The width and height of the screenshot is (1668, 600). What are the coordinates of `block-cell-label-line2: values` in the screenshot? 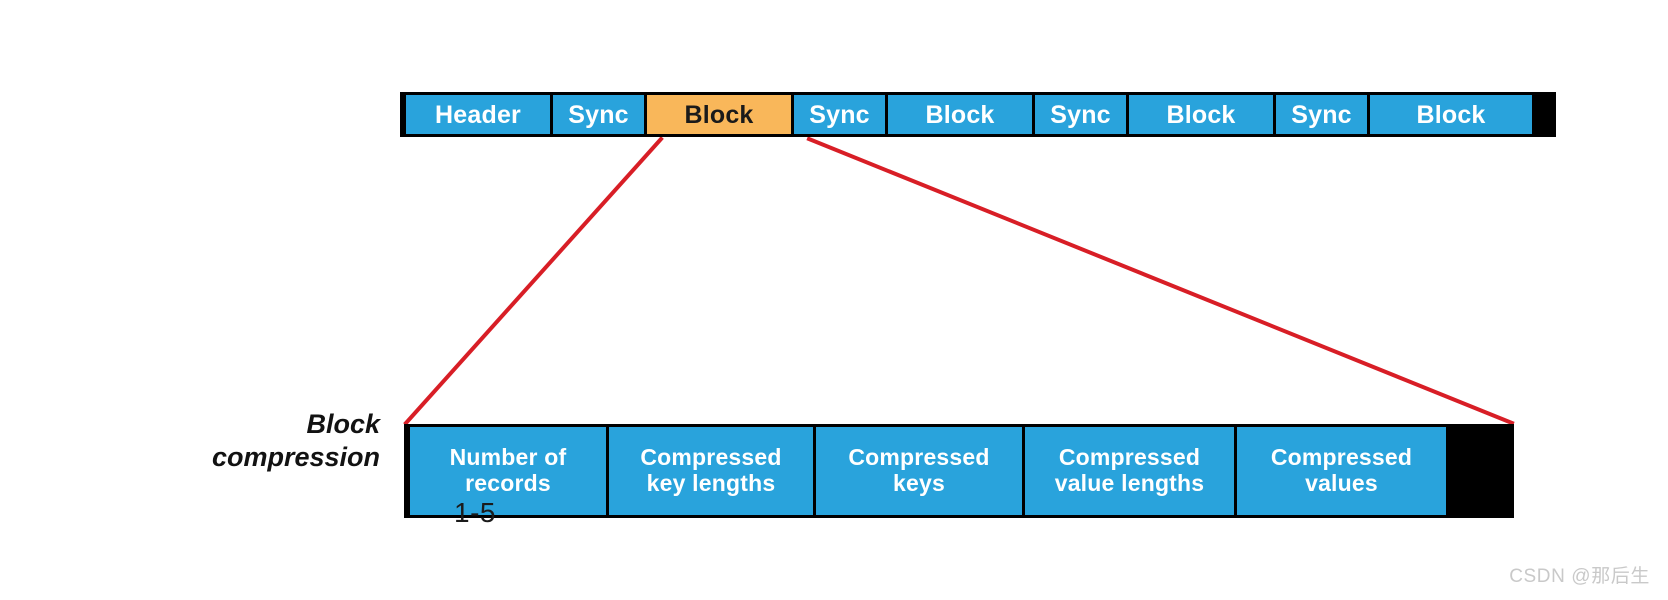 It's located at (1341, 483).